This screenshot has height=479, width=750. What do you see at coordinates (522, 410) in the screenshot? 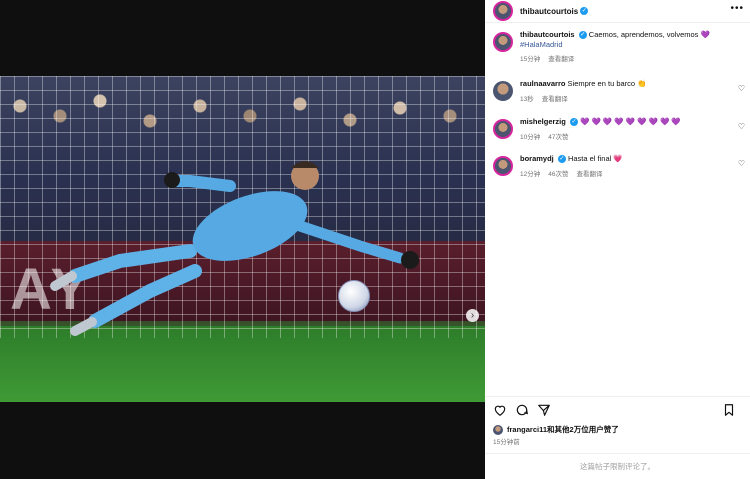
I see `comment-bubble-icon` at bounding box center [522, 410].